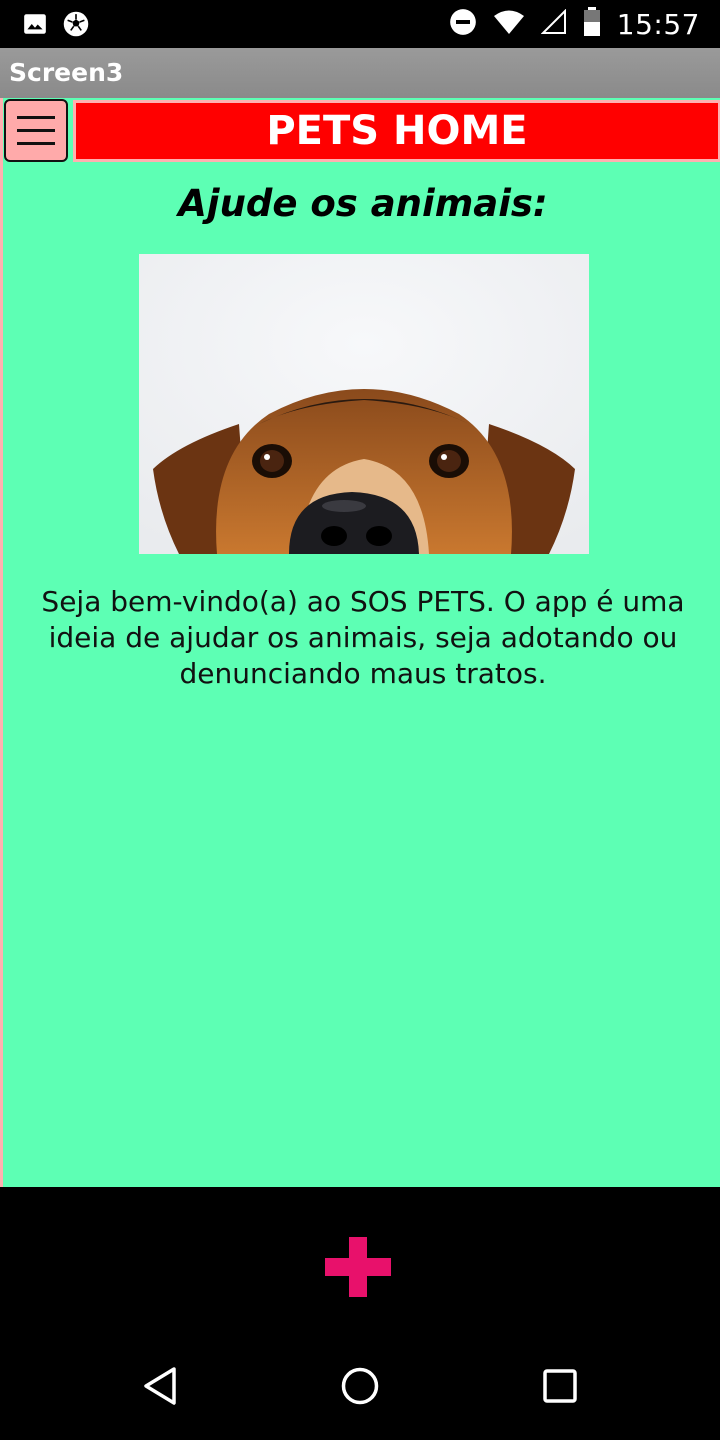 The width and height of the screenshot is (720, 1440). What do you see at coordinates (35, 26) in the screenshot?
I see `image-icon` at bounding box center [35, 26].